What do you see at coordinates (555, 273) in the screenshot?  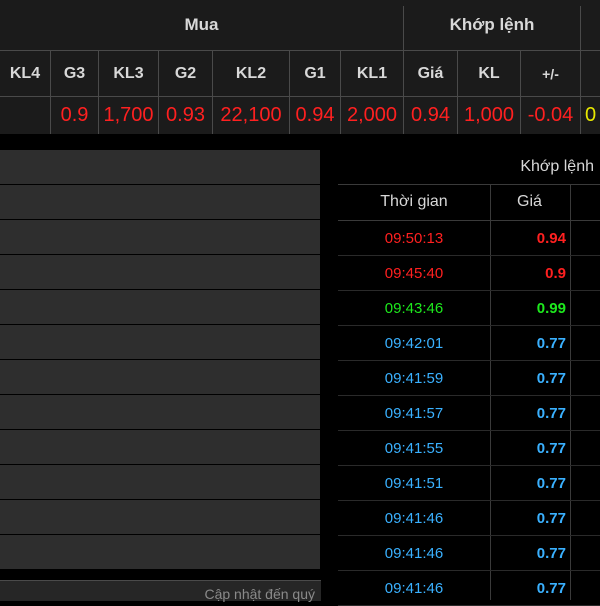 I see `trade-price: 0.9` at bounding box center [555, 273].